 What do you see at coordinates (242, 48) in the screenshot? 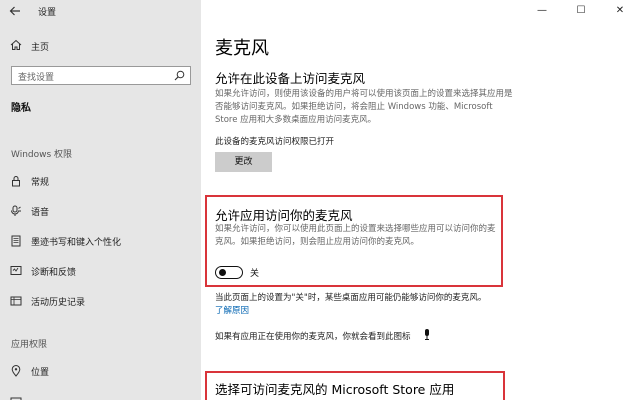
I see `page-title: 麦克风` at bounding box center [242, 48].